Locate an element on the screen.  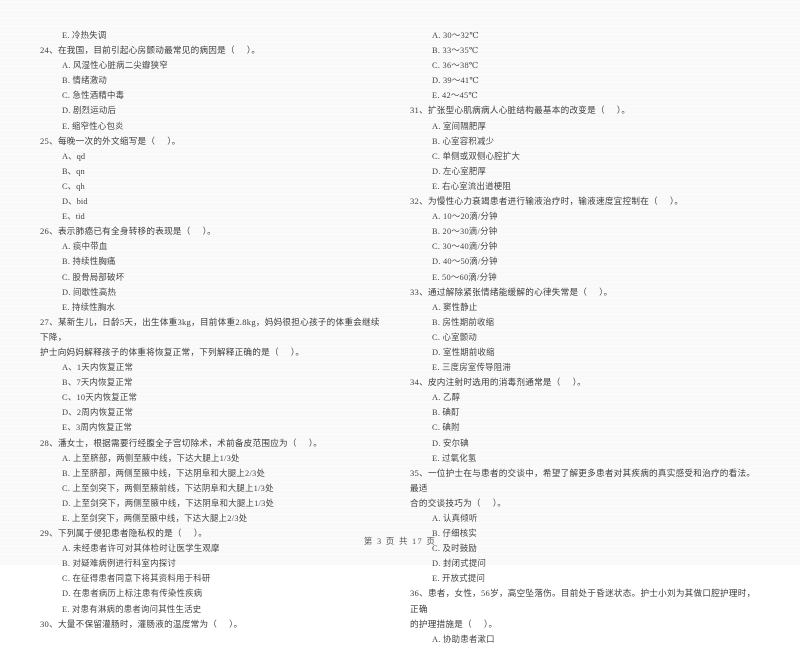
orphan-option-d: D. 39～41℃ is located at coordinates (455, 81).